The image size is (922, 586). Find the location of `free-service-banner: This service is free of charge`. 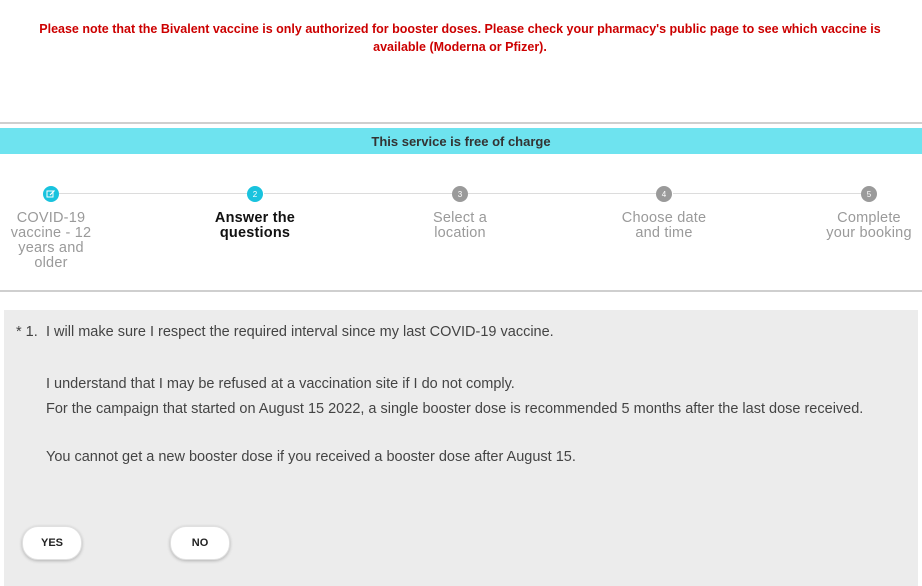

free-service-banner: This service is free of charge is located at coordinates (461, 141).